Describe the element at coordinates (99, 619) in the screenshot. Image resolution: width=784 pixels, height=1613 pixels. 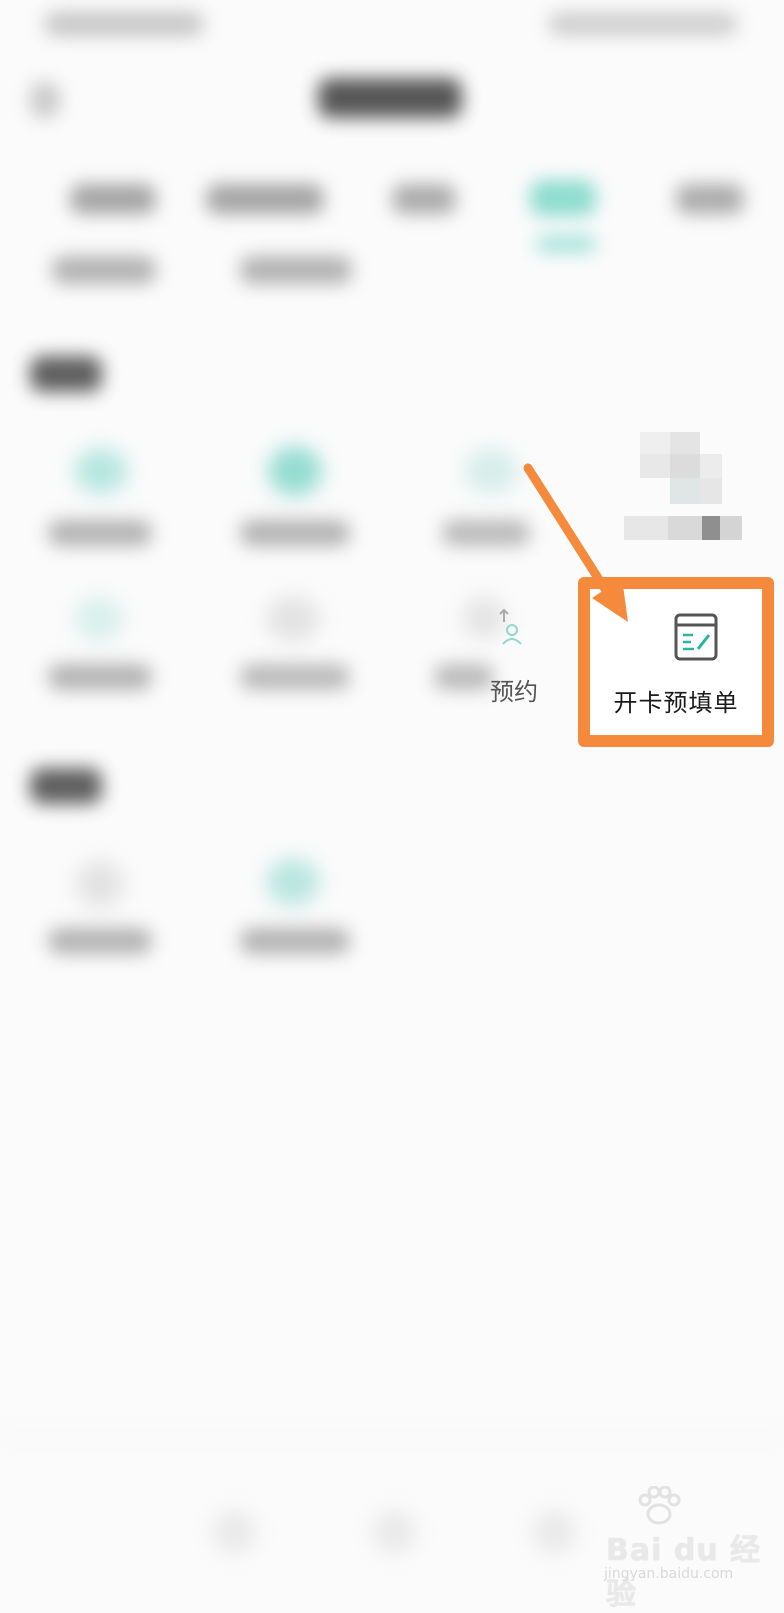
I see `grid-item-5-icon` at that location.